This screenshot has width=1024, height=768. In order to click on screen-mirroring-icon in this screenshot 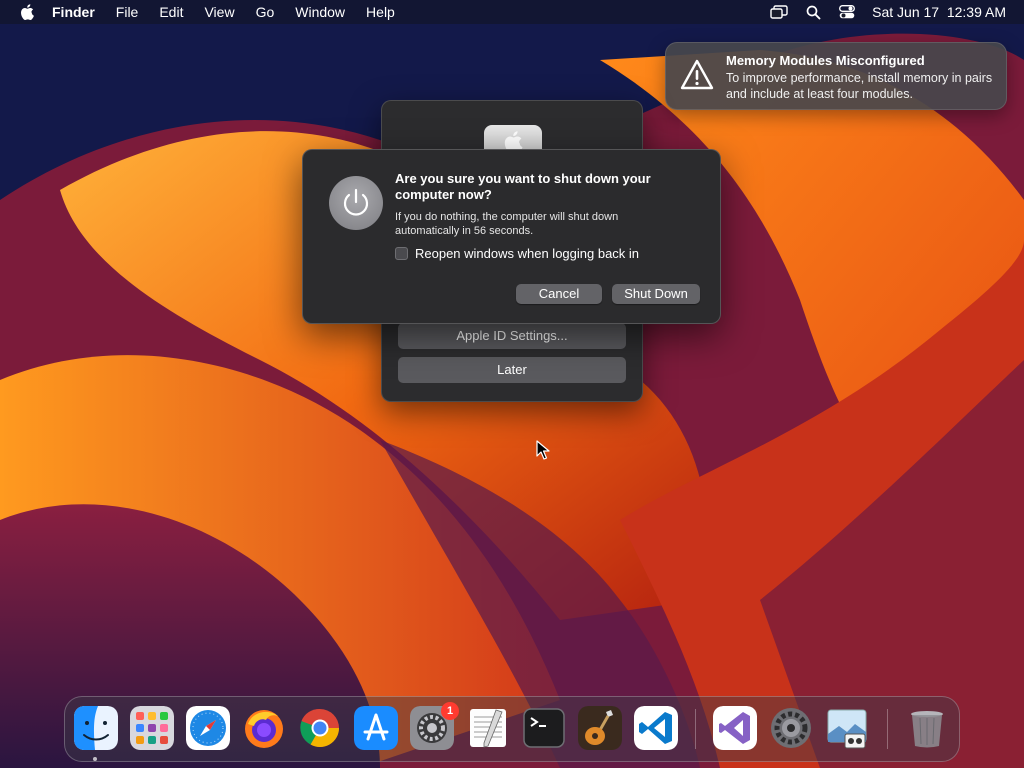, I will do `click(779, 12)`.